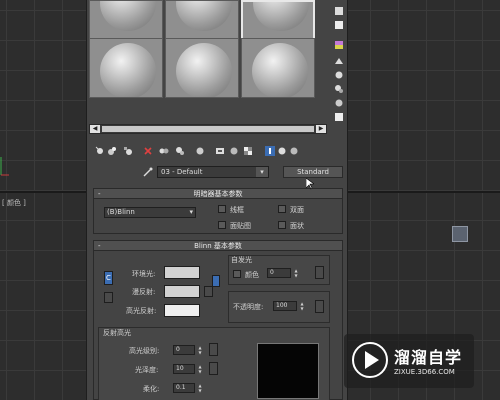 Image resolution: width=500 pixels, height=400 pixels. Describe the element at coordinates (218, 194) in the screenshot. I see `rollout-header: - 明暗器基本参数` at that location.